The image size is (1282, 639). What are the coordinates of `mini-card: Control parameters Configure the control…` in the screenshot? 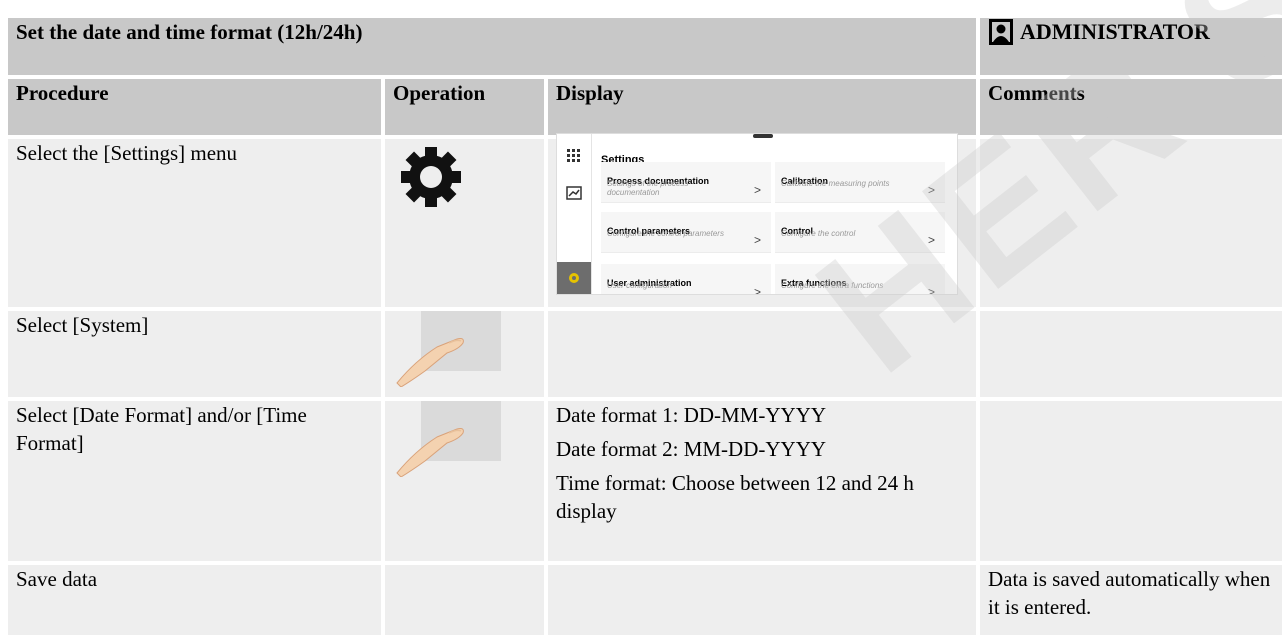 It's located at (686, 232).